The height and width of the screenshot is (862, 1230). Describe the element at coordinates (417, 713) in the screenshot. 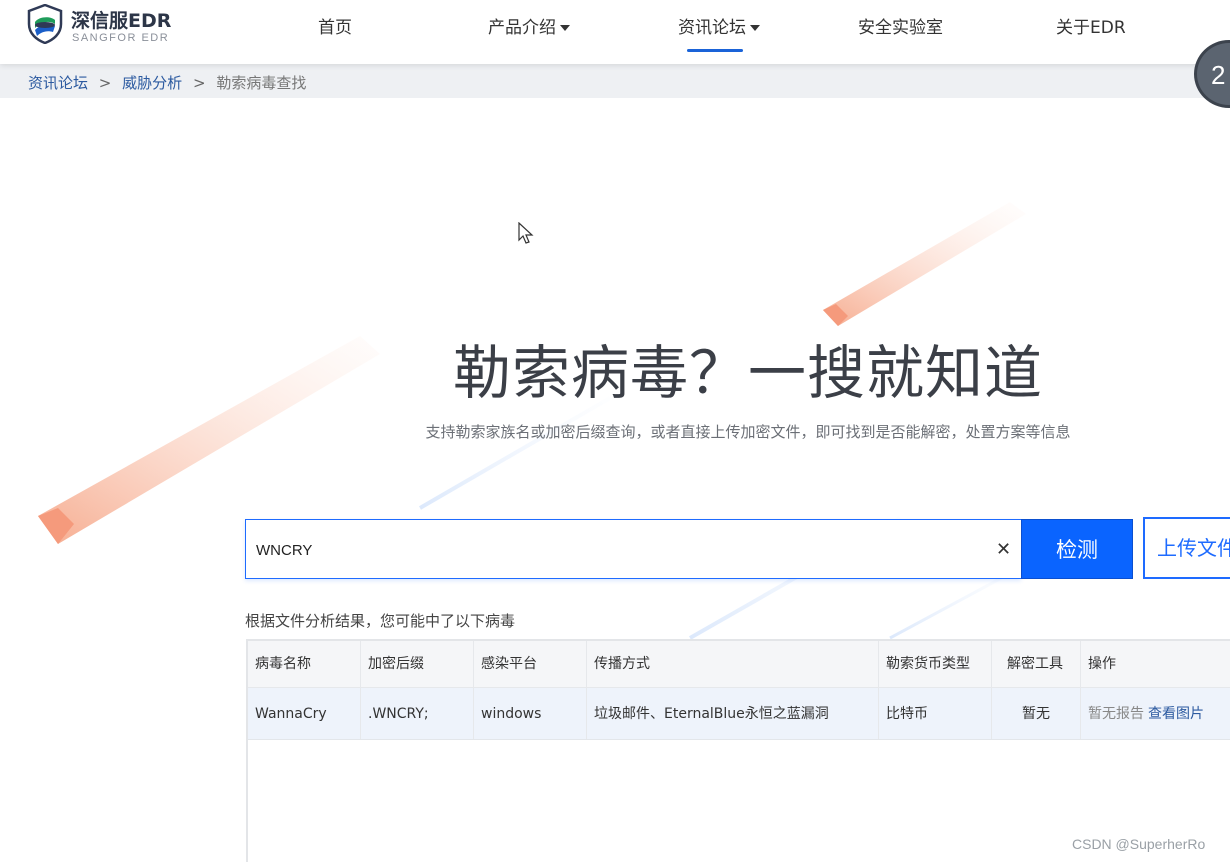

I see `cell-suffix: .WNCRY;` at that location.